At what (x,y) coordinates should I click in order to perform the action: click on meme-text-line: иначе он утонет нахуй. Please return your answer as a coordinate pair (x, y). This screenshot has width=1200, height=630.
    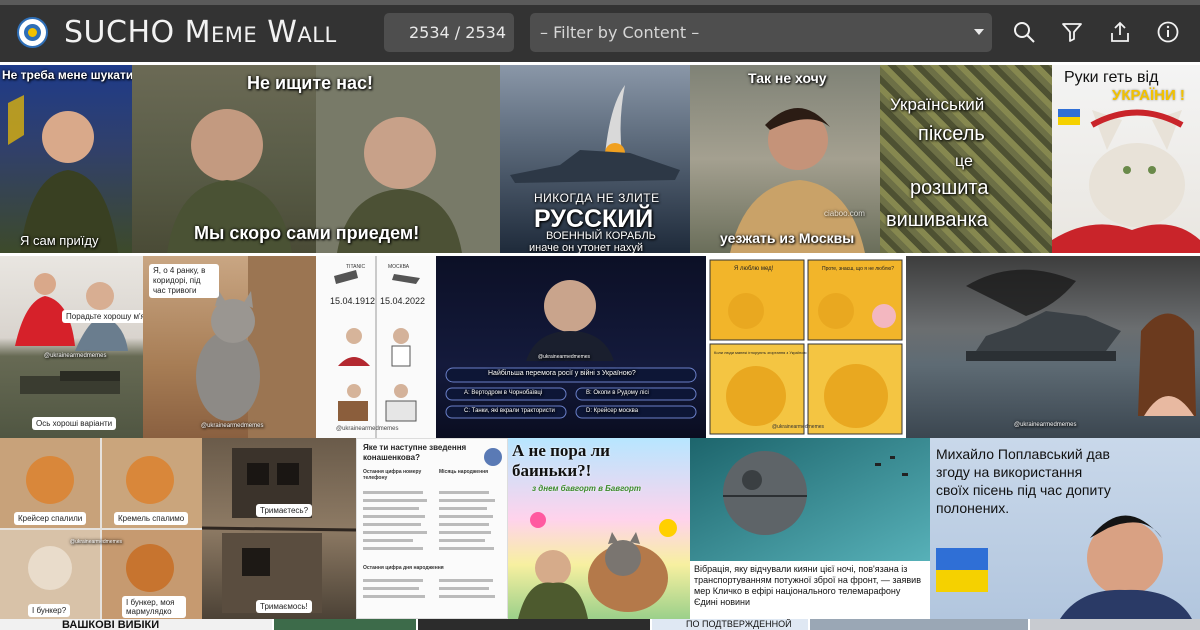
    Looking at the image, I should click on (586, 247).